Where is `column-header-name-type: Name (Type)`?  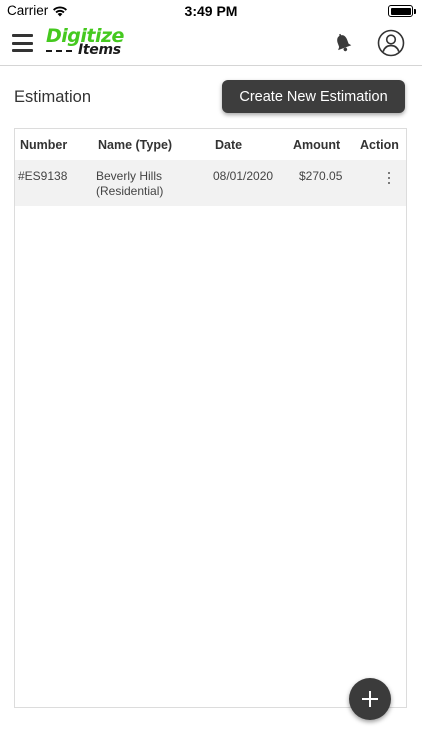 column-header-name-type: Name (Type) is located at coordinates (135, 145).